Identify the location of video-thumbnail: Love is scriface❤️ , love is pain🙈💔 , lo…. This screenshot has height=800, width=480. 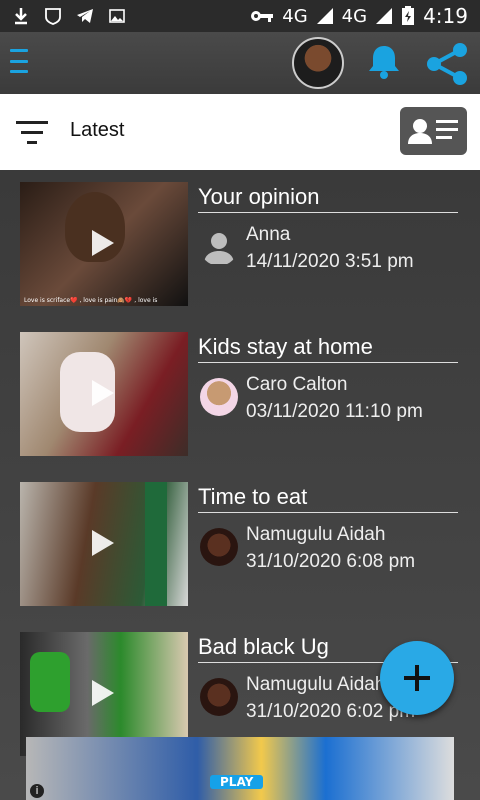
(104, 244).